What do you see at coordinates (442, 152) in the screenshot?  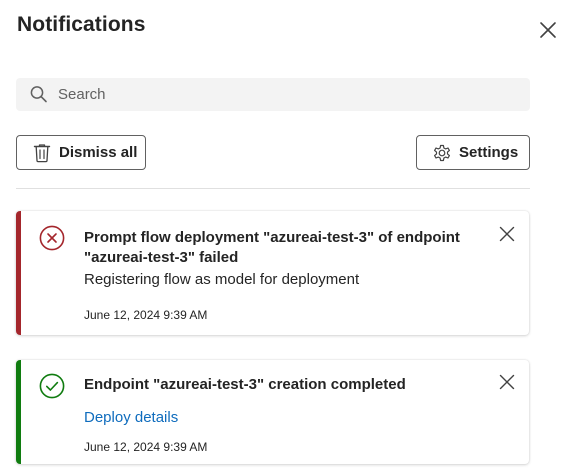 I see `gear-icon` at bounding box center [442, 152].